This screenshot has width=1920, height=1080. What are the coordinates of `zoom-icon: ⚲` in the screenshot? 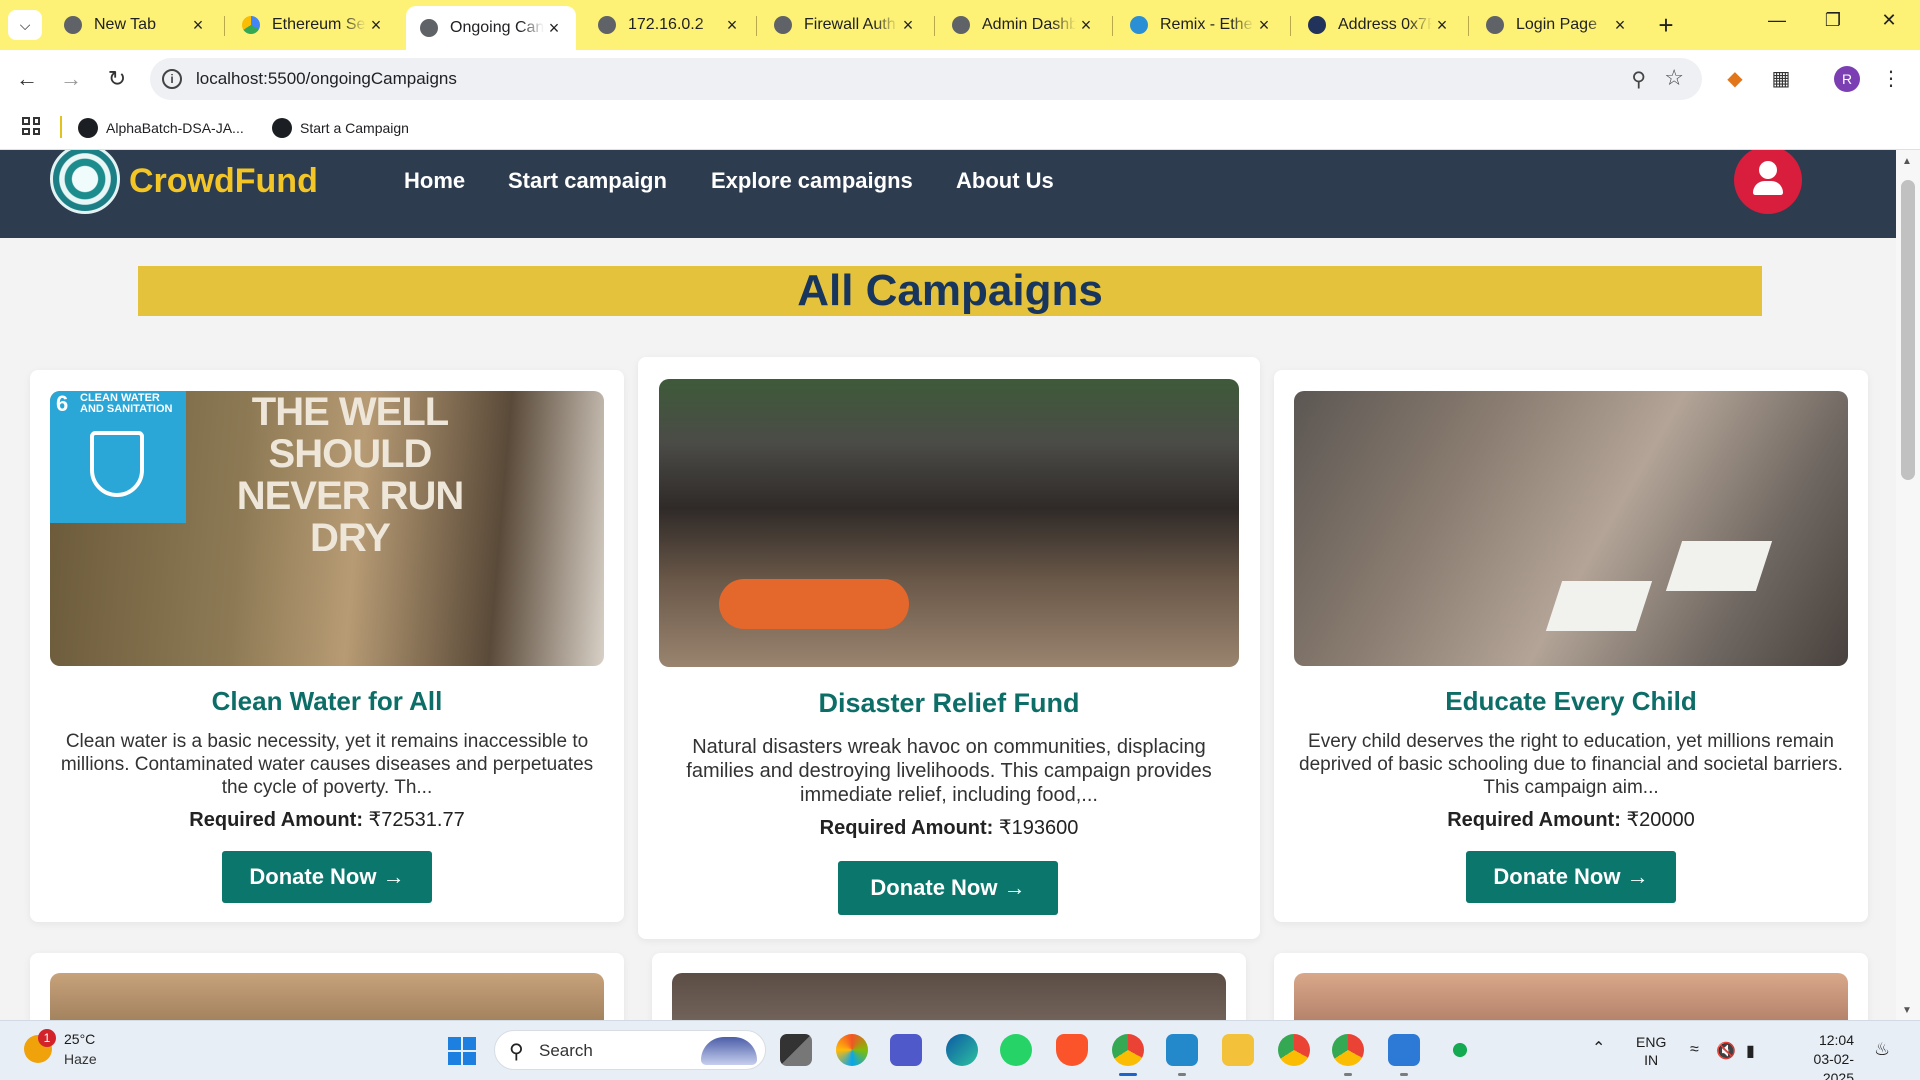 It's located at (1638, 79).